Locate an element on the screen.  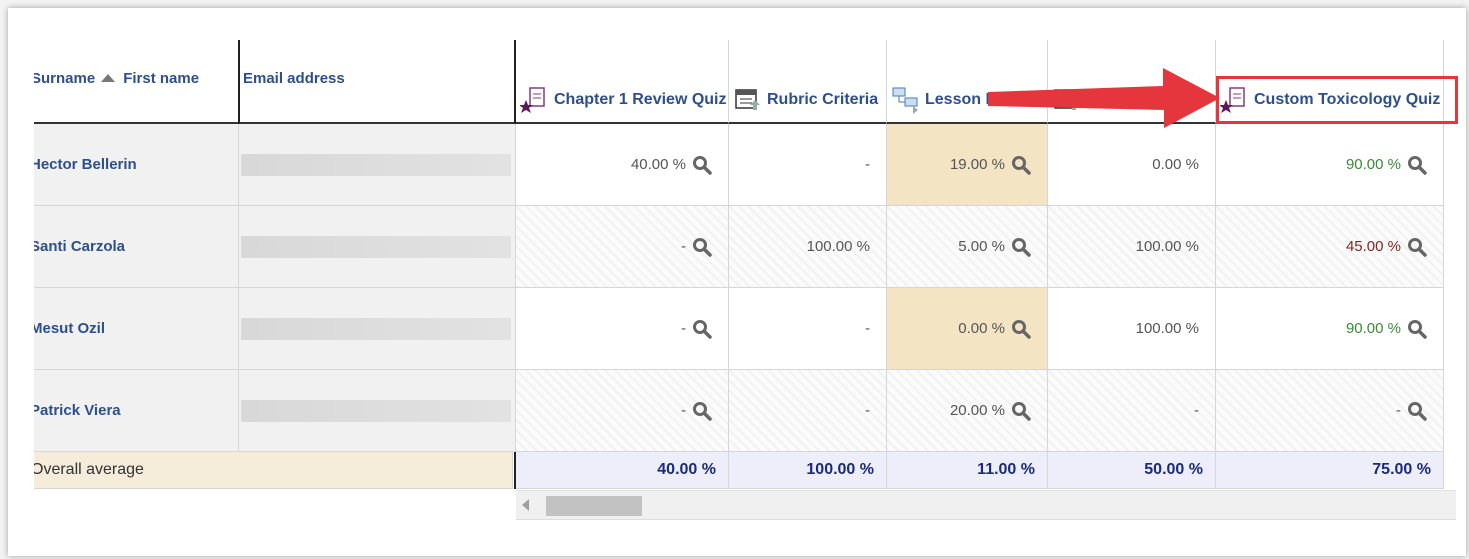
grade-cell: 5.00 % is located at coordinates (967, 247).